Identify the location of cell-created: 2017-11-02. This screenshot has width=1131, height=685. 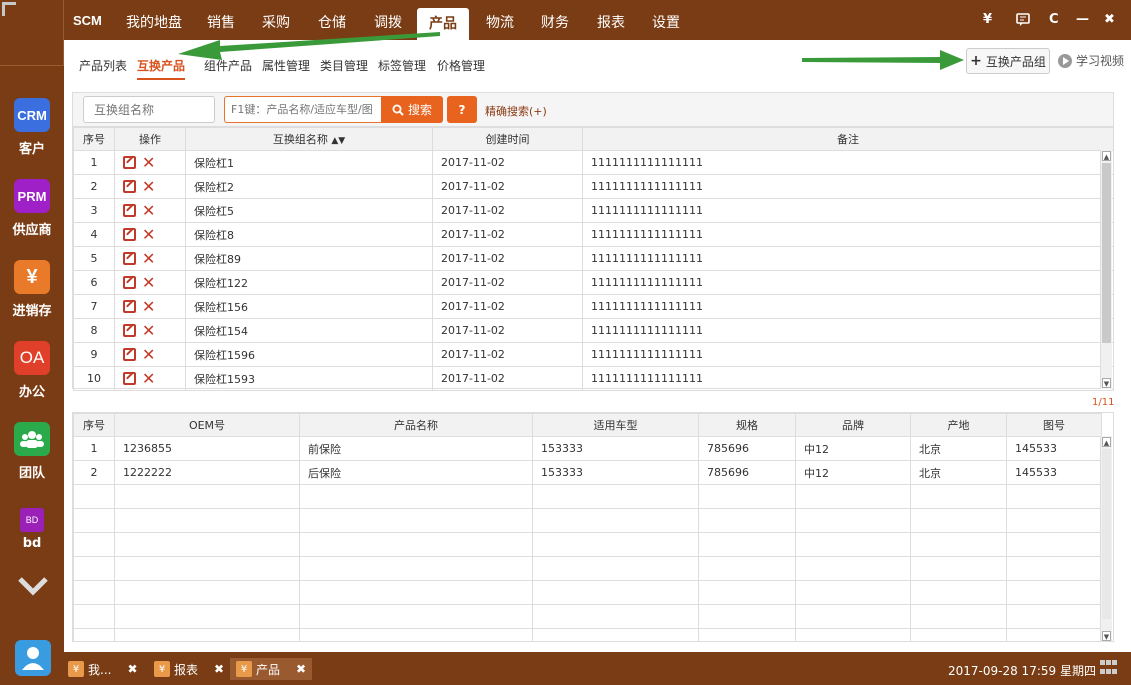
(507, 378).